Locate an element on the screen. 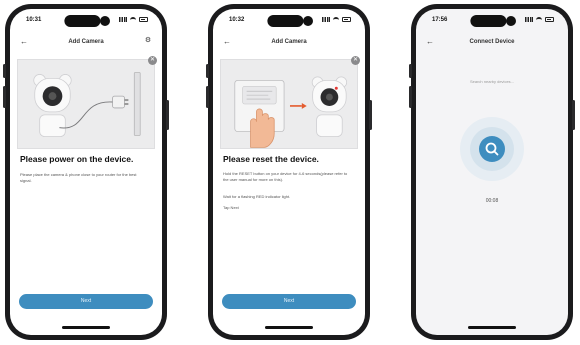 Image resolution: width=580 pixels, height=345 pixels. search-button is located at coordinates (492, 149).